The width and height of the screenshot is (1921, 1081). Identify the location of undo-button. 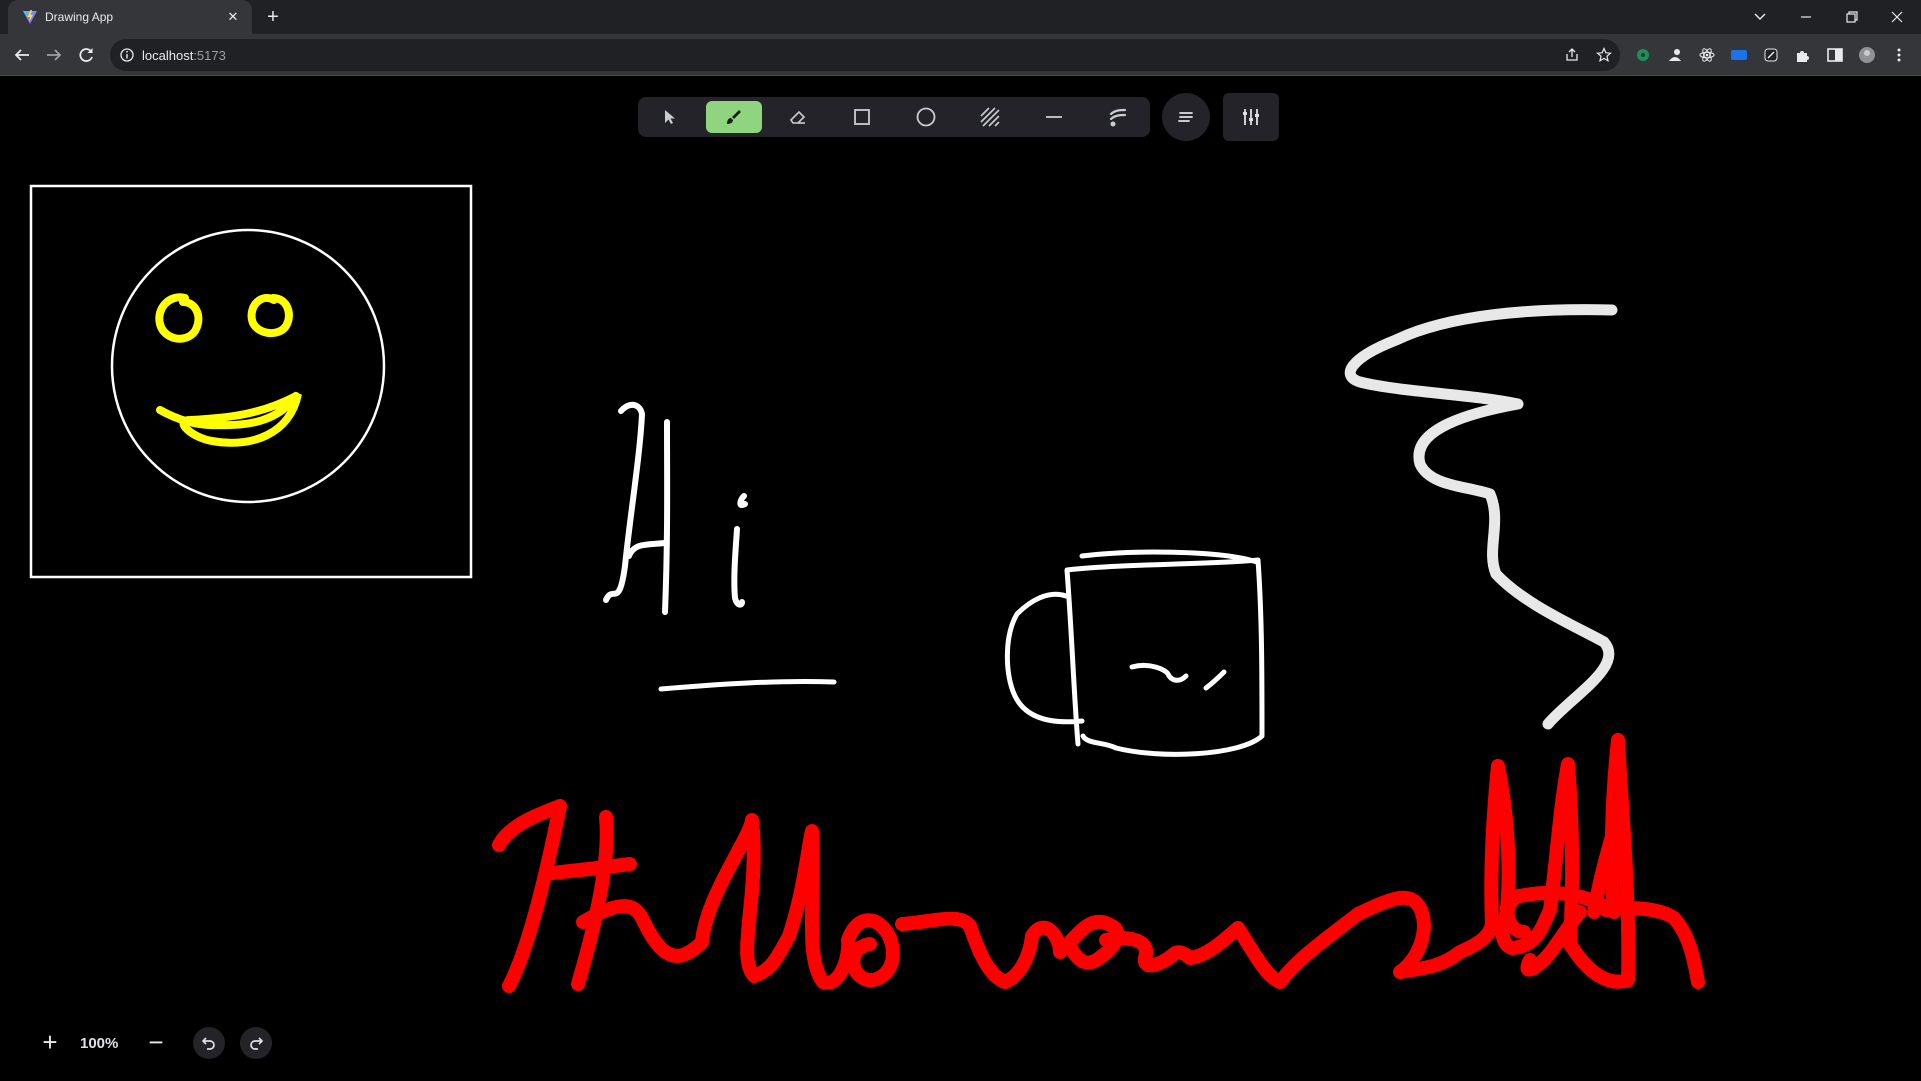
(209, 1043).